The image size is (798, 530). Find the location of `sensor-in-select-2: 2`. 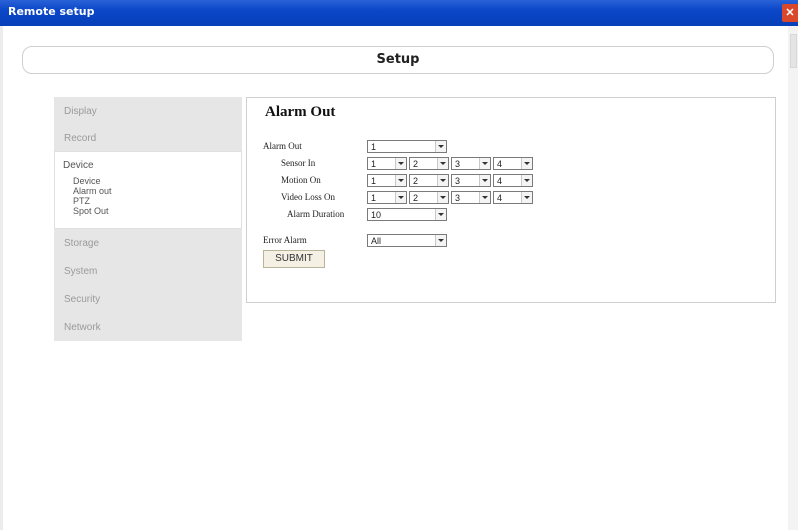

sensor-in-select-2: 2 is located at coordinates (429, 163).